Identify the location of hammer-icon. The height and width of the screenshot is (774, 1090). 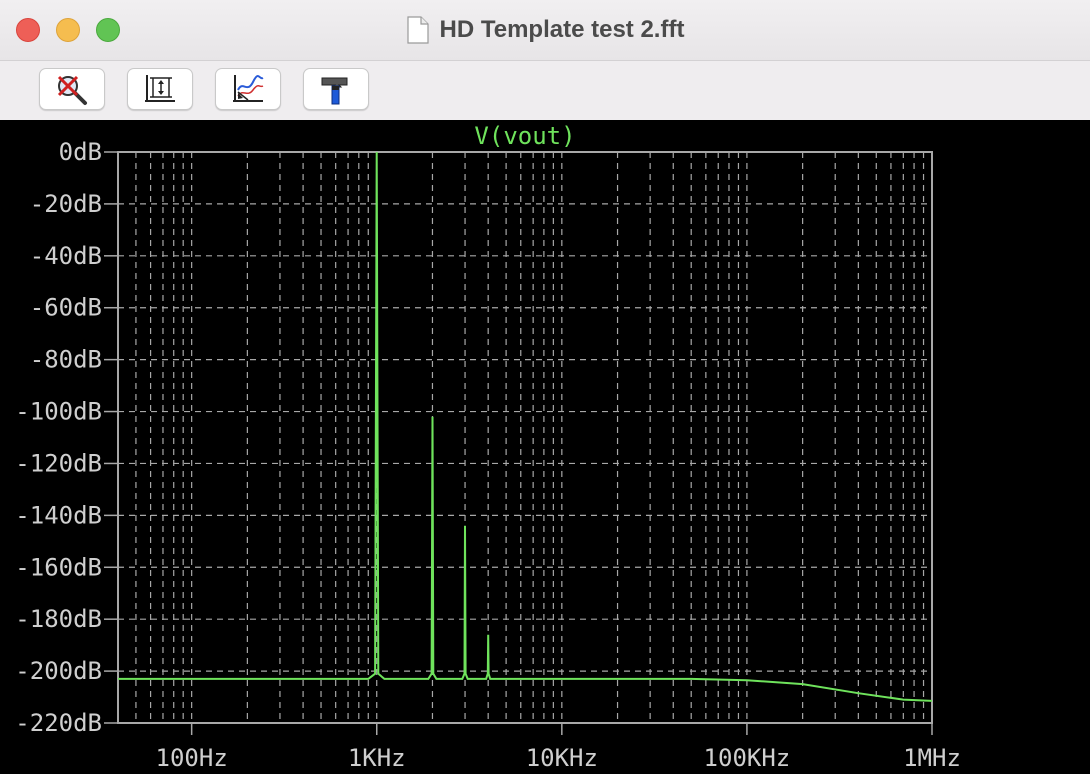
(334, 91).